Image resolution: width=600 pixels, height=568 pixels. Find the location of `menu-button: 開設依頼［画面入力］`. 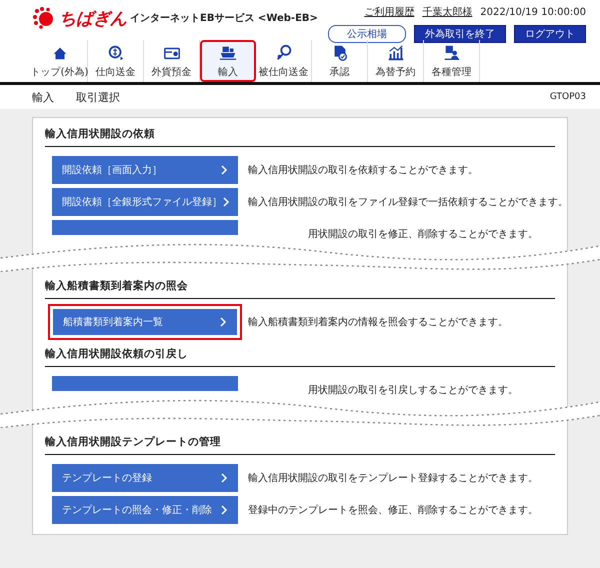

menu-button: 開設依頼［画面入力］ is located at coordinates (145, 170).